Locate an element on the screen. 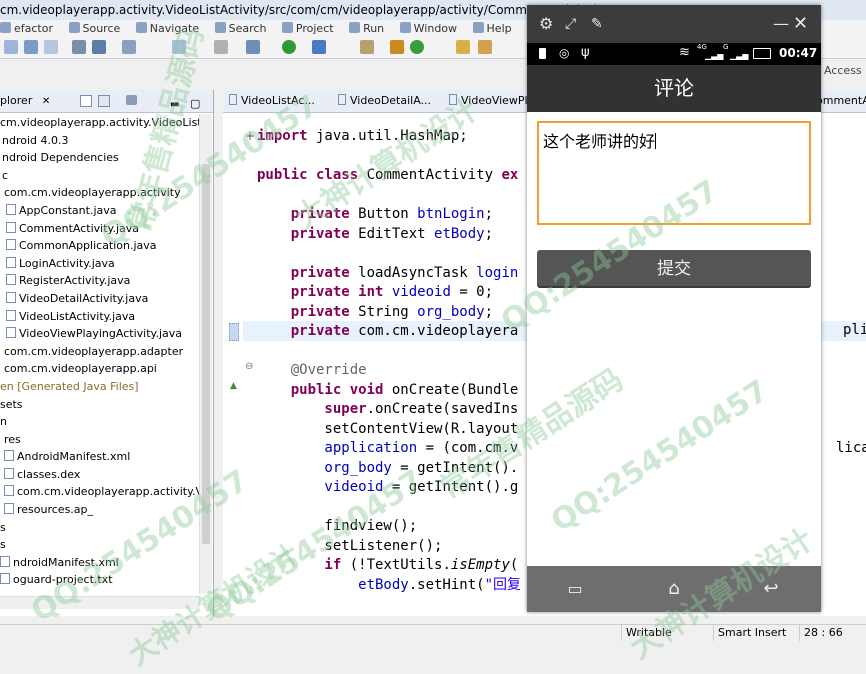 Image resolution: width=866 pixels, height=674 pixels. tree-item: resources.ap_ is located at coordinates (100, 510).